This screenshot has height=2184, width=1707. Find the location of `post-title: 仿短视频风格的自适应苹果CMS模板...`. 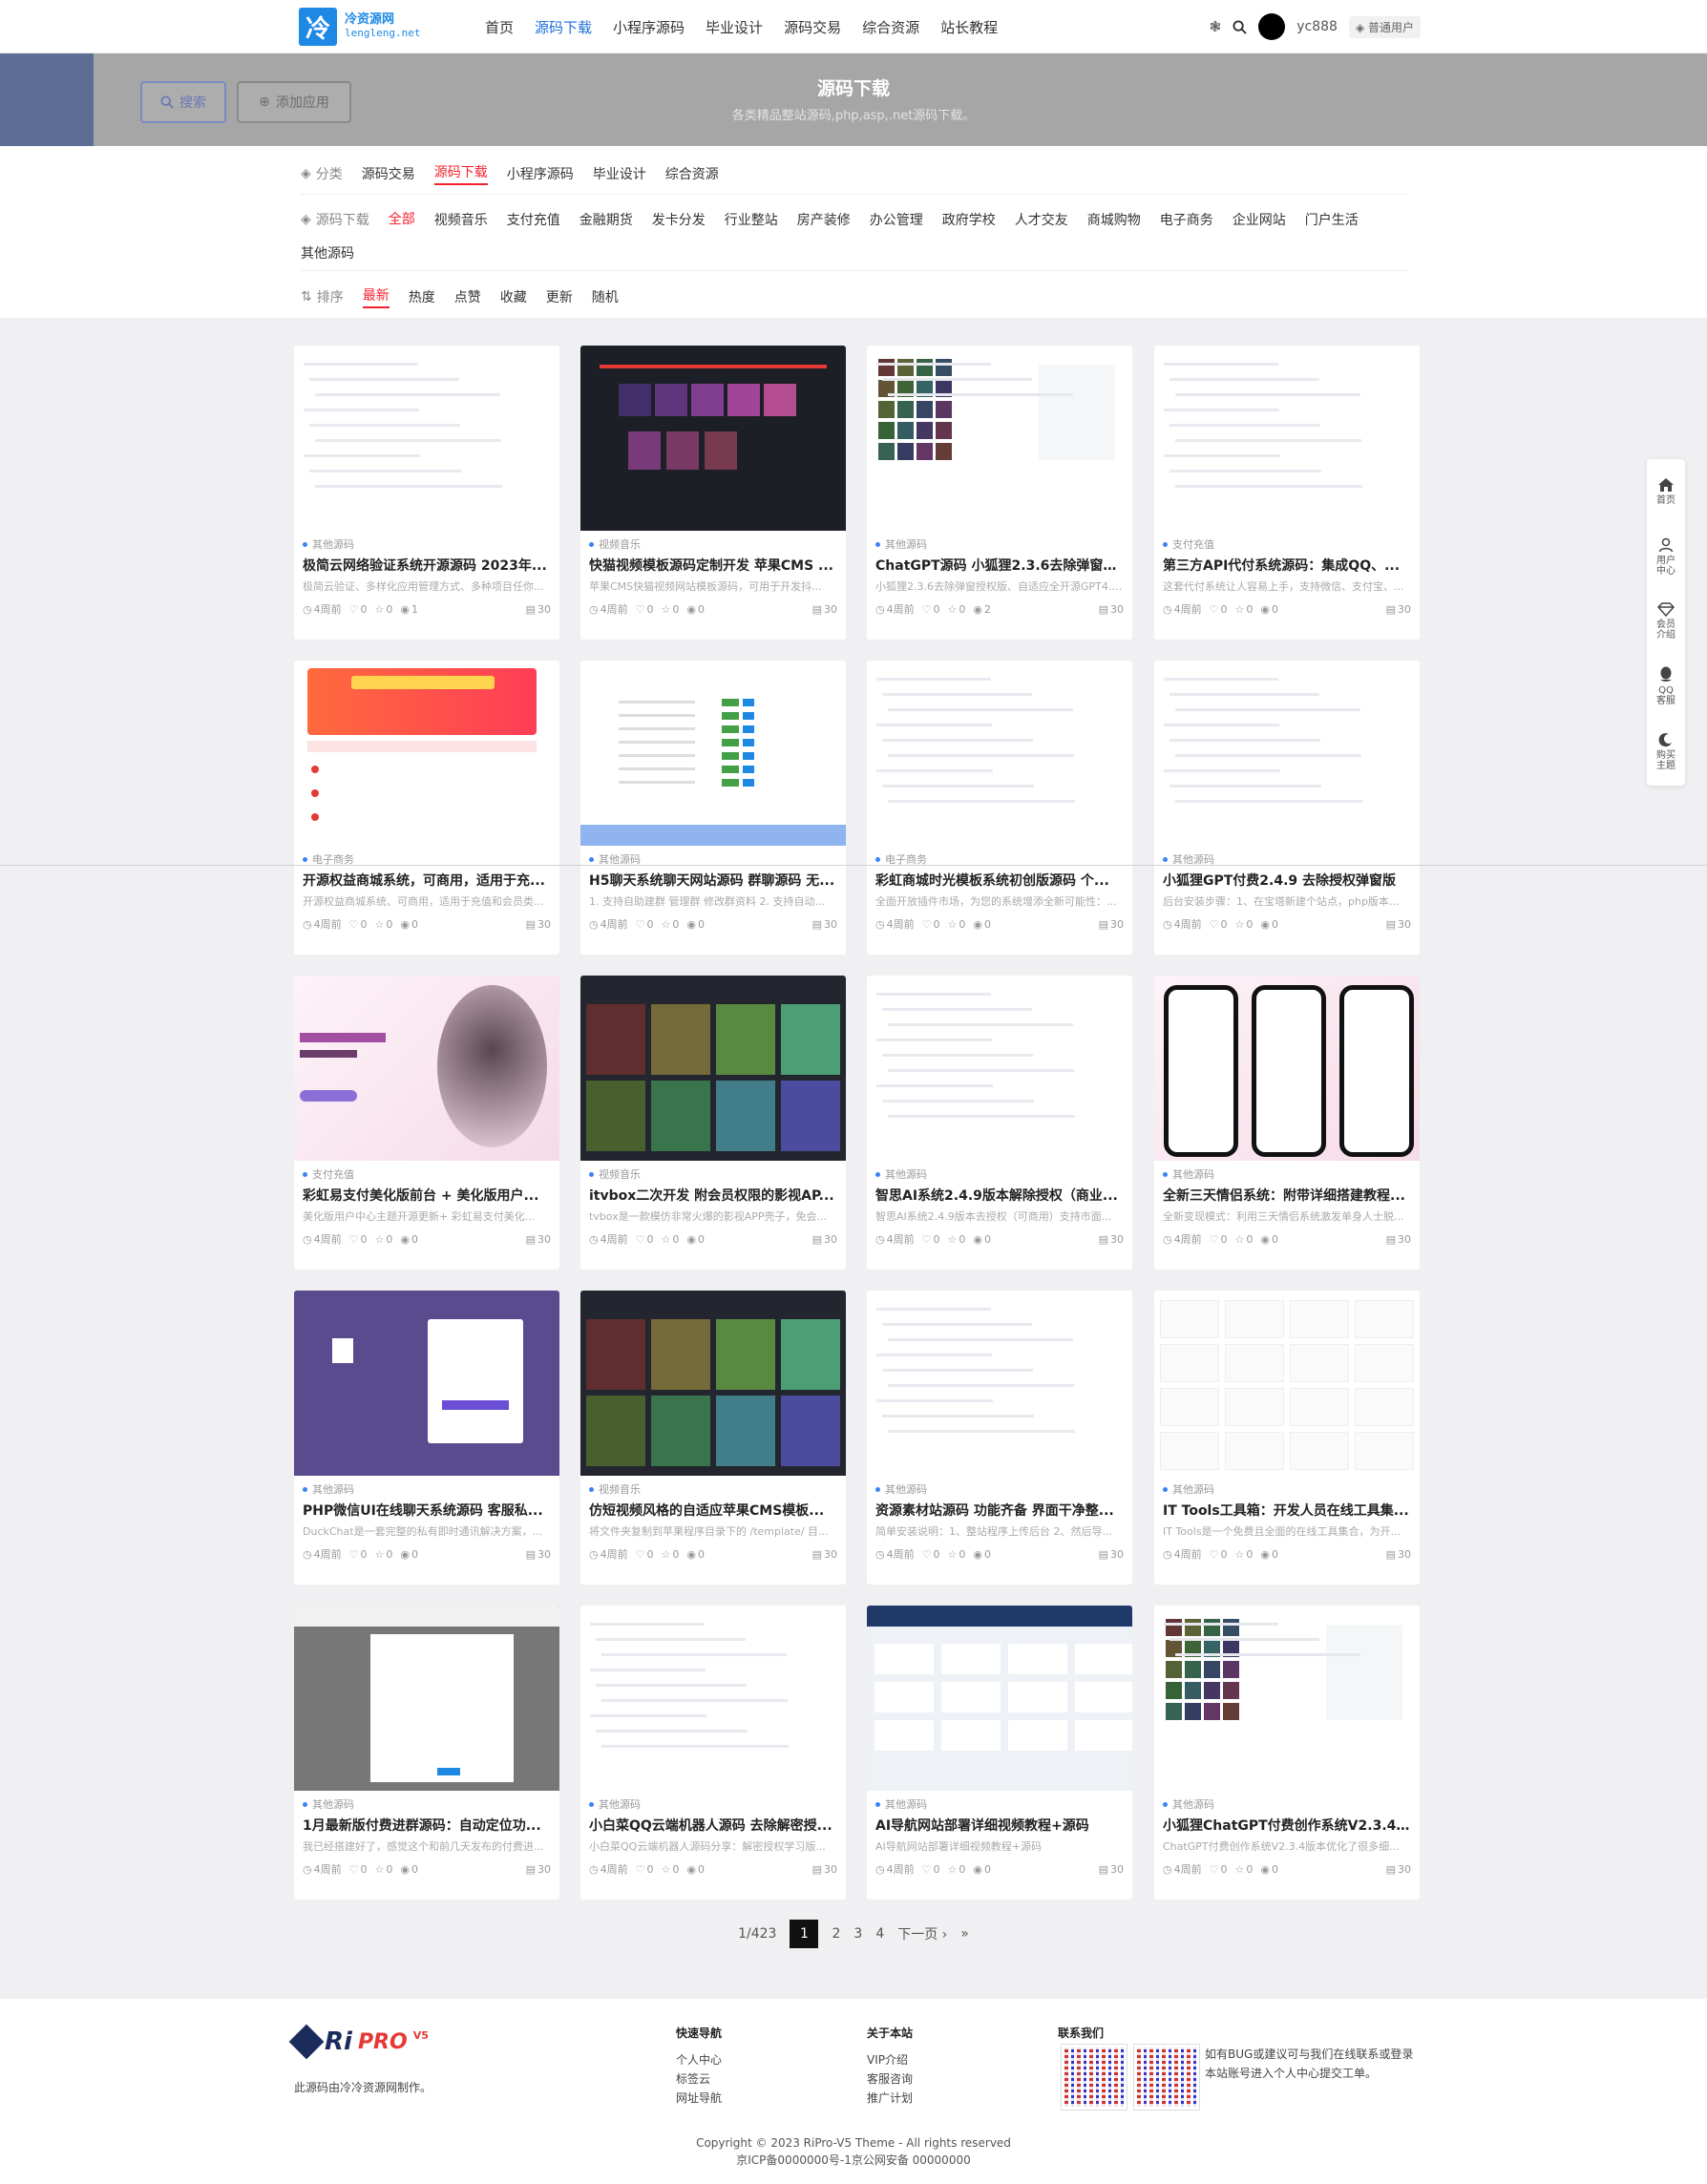

post-title: 仿短视频风格的自适应苹果CMS模板... is located at coordinates (713, 1511).